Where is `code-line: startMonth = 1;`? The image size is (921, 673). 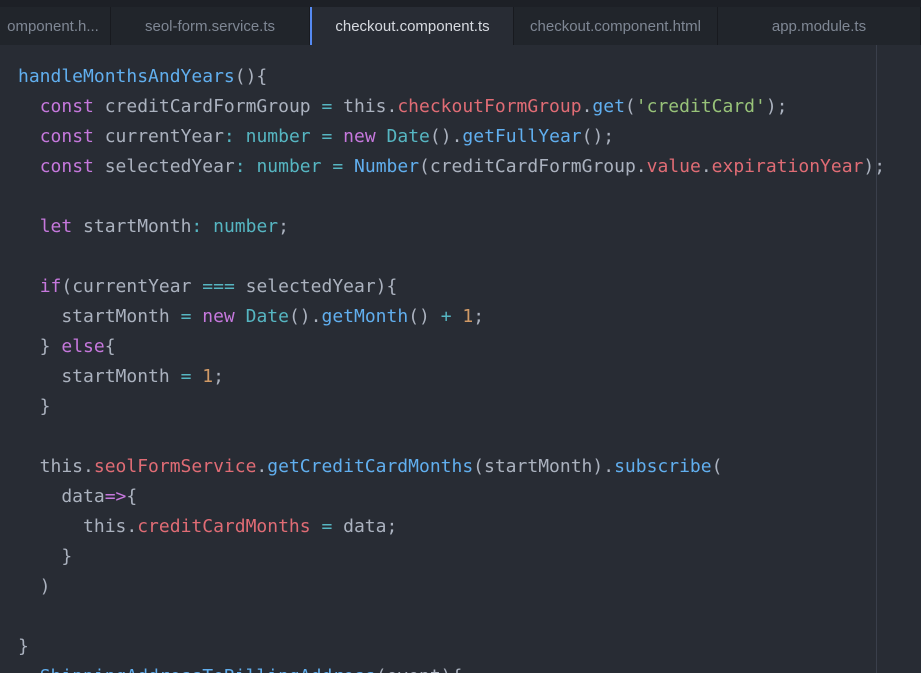 code-line: startMonth = 1; is located at coordinates (451, 377).